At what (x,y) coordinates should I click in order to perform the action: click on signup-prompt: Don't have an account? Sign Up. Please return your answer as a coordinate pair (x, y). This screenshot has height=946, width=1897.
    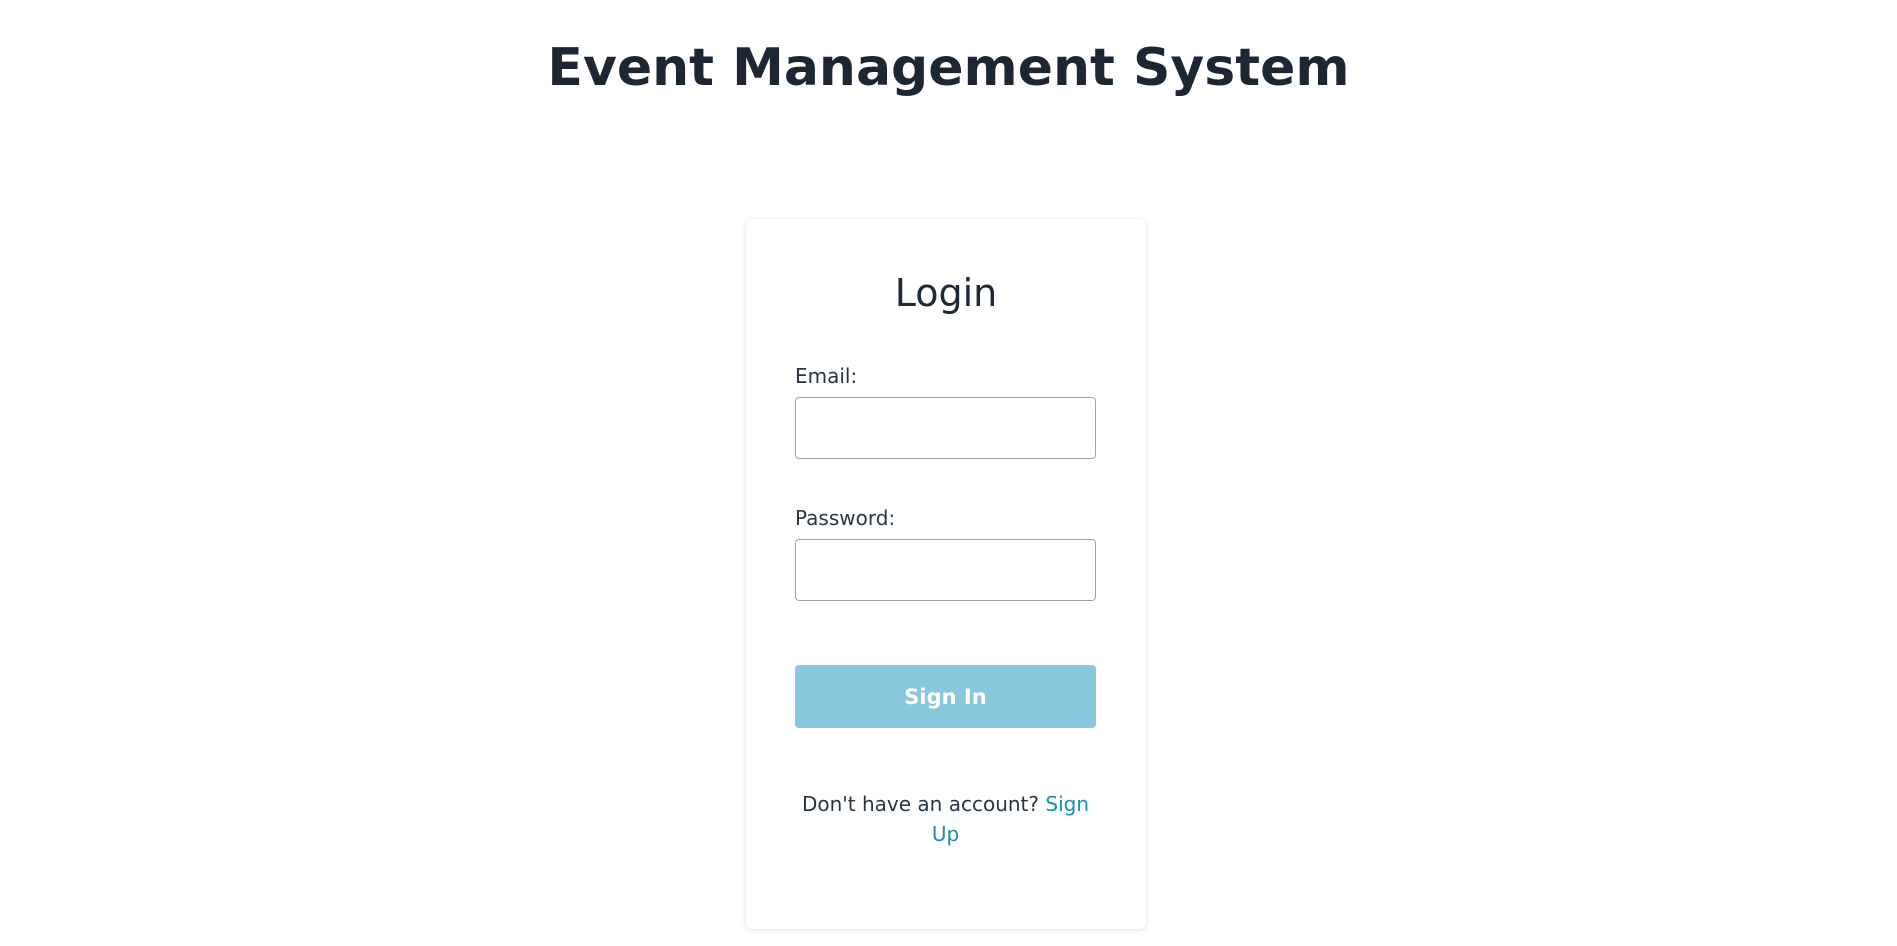
    Looking at the image, I should click on (945, 819).